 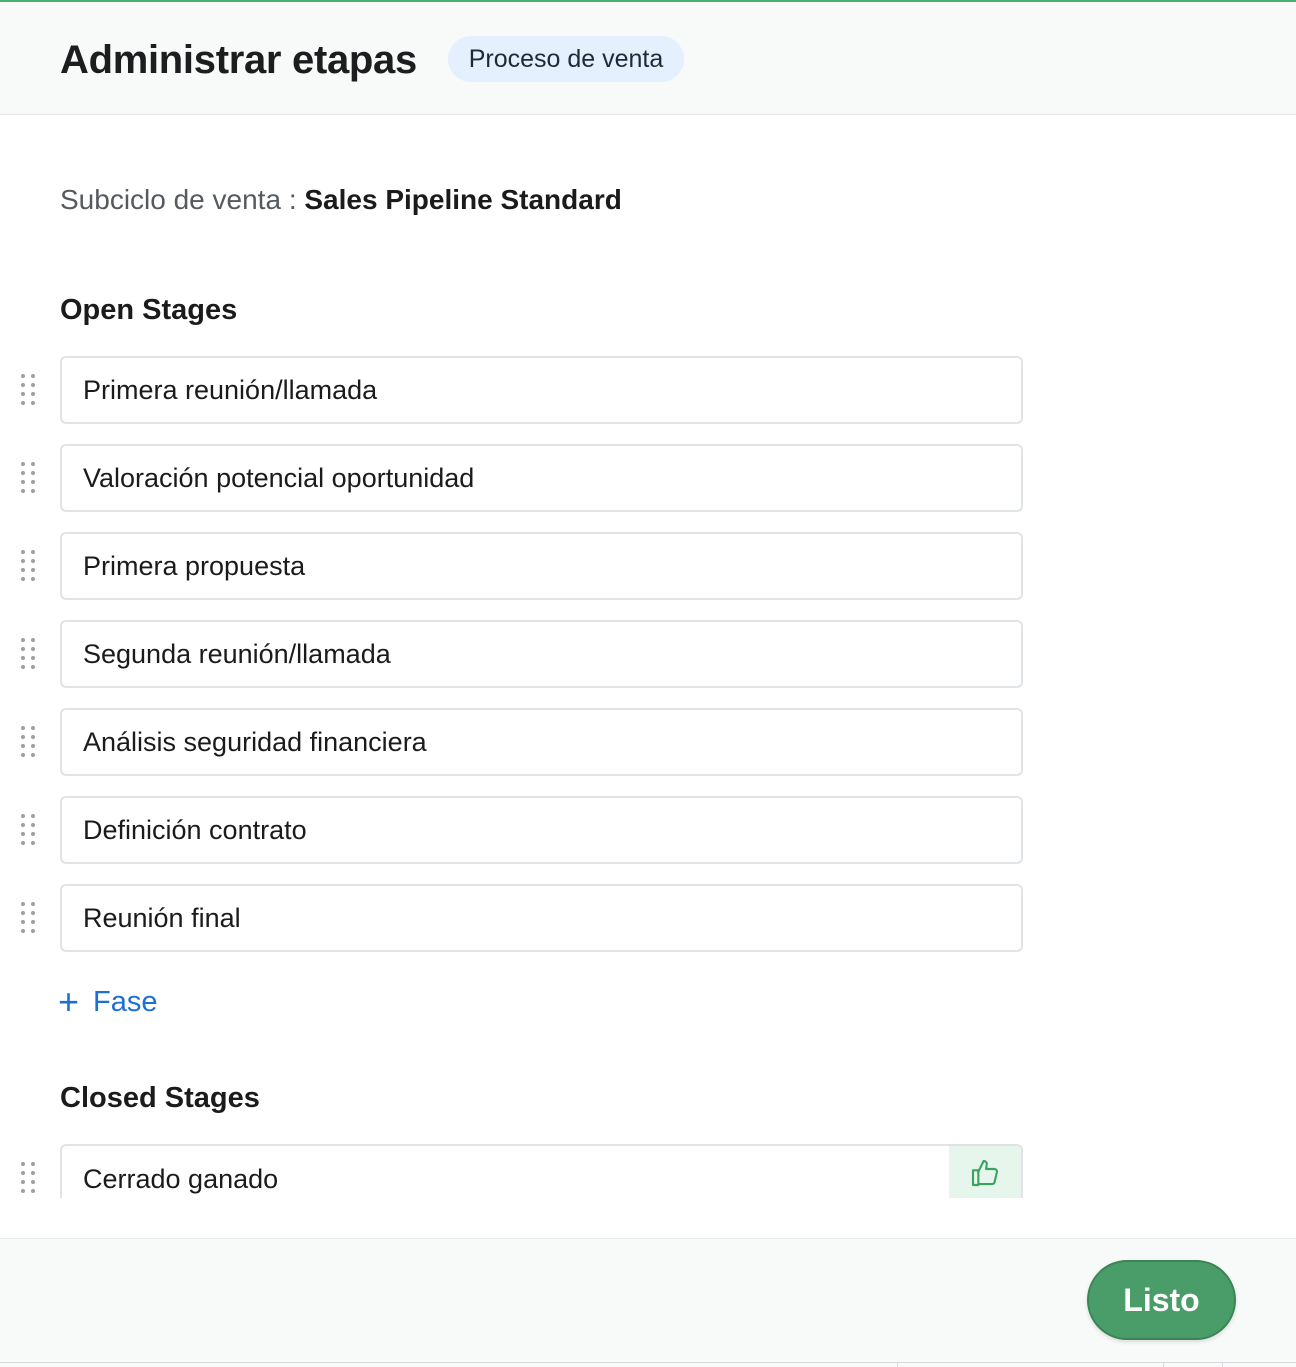 I want to click on stage-row: Definición contrato, so click(x=515, y=830).